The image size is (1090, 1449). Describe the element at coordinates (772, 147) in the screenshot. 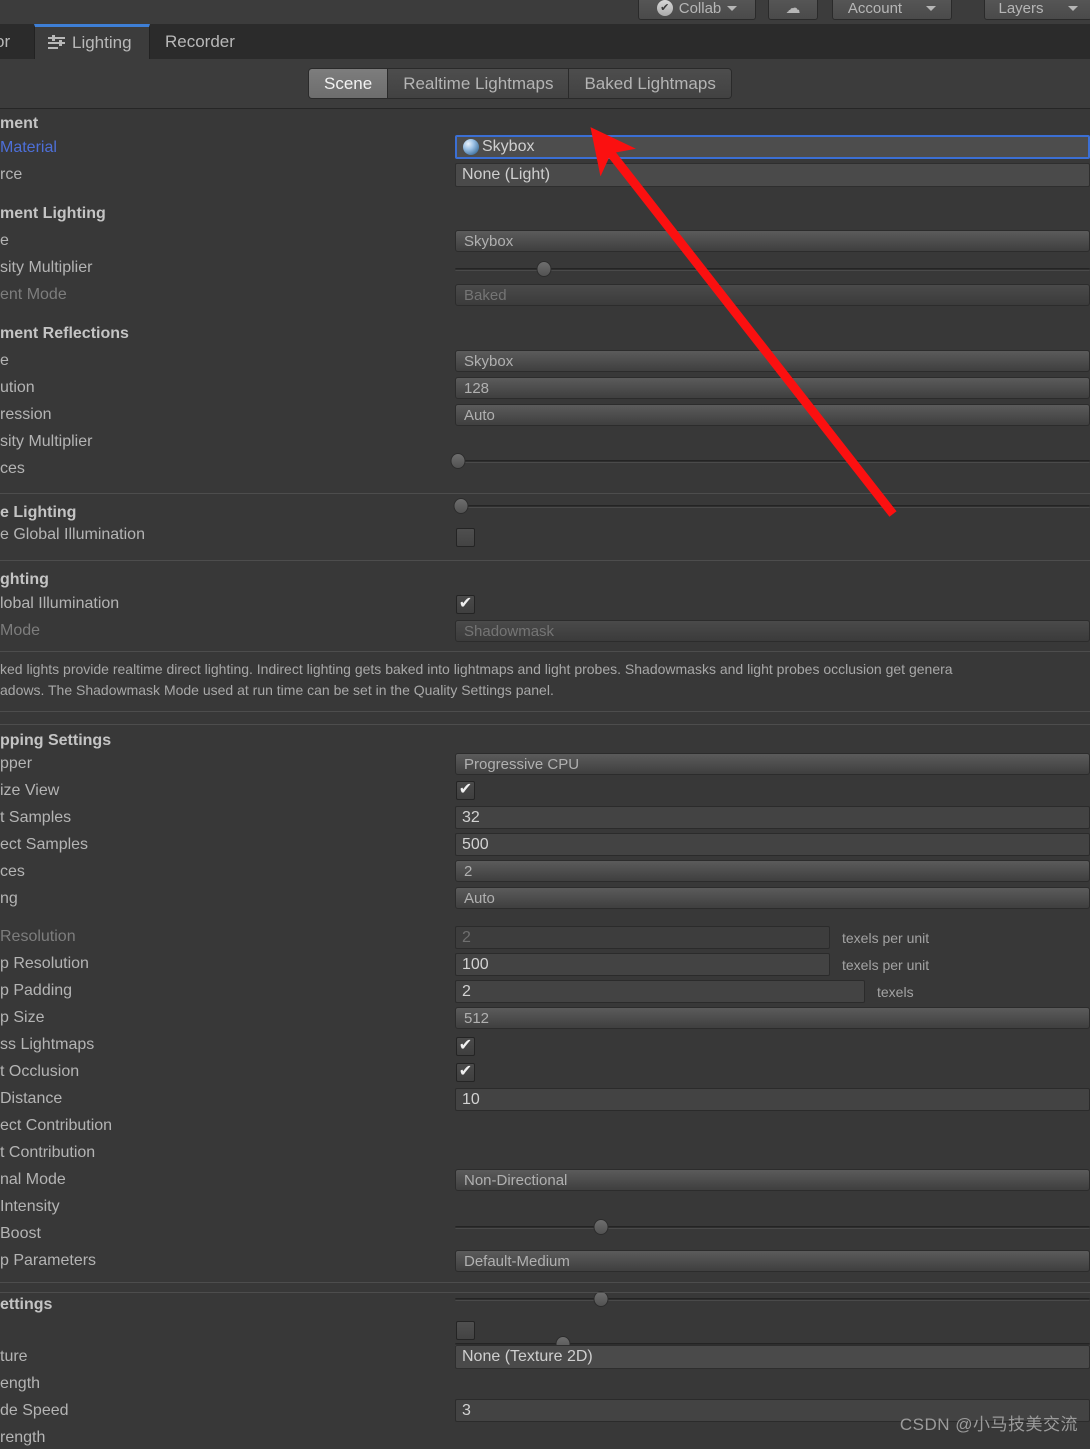

I see `skybox-material-field: Skybox` at that location.